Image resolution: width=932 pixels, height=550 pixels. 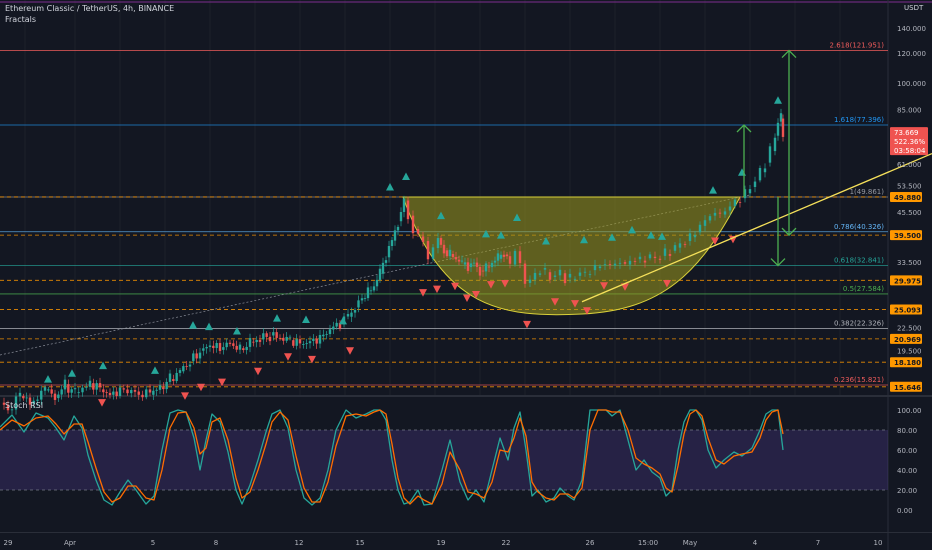 I want to click on stoch-tick-label: 80.00, so click(x=907, y=431).